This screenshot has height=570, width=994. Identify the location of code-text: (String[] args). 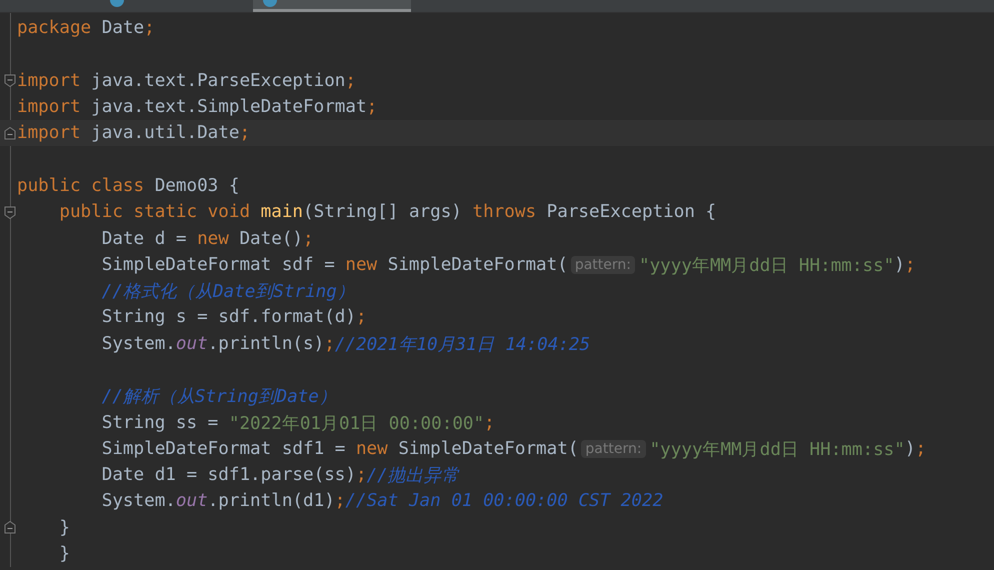
(383, 212).